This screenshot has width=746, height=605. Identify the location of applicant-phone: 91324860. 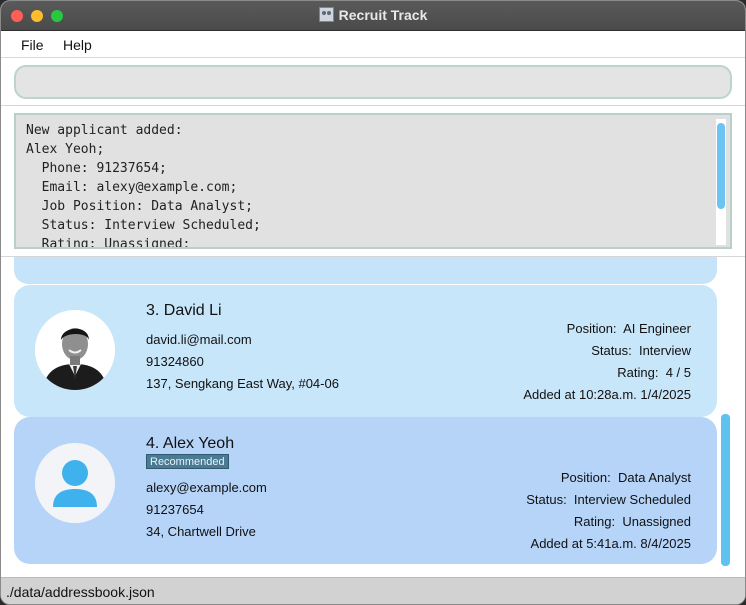
(175, 361).